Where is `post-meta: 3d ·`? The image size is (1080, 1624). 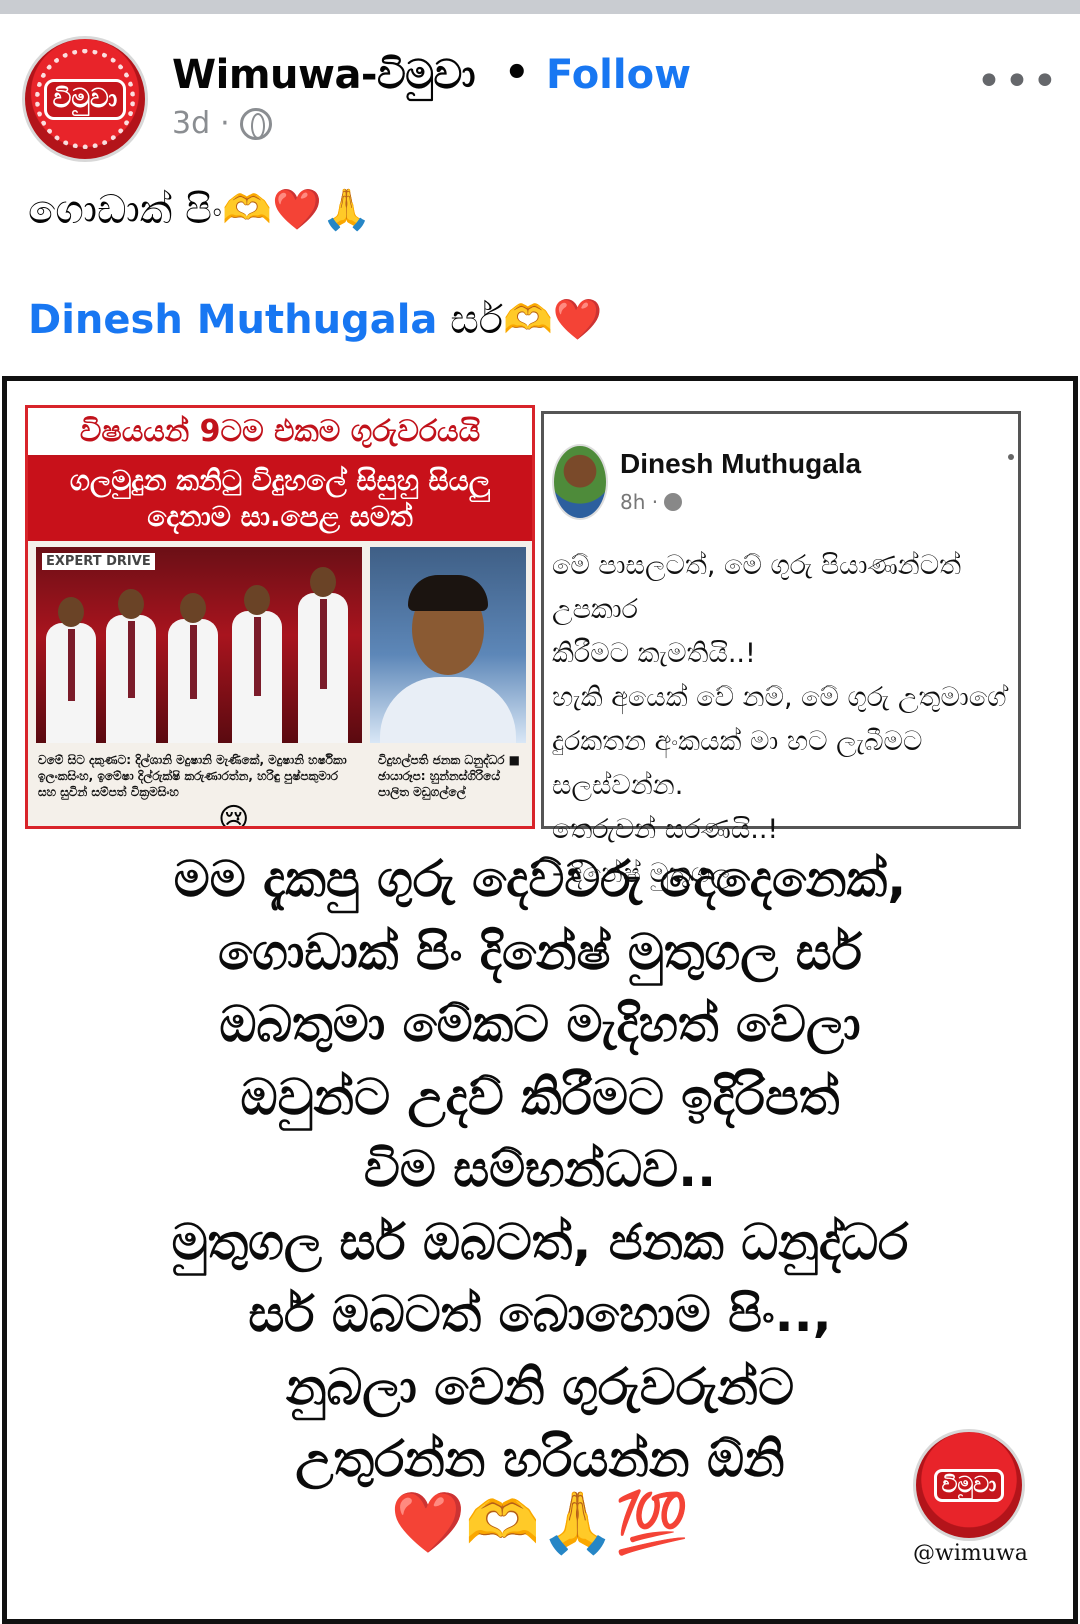
post-meta: 3d · is located at coordinates (222, 123).